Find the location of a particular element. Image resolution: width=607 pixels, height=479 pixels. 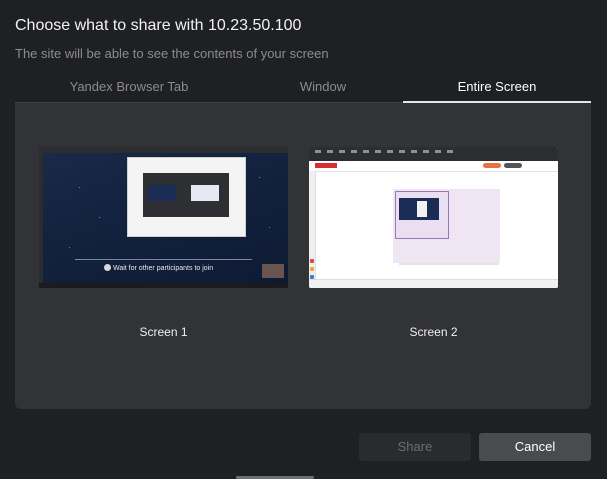

preview-camera-tile is located at coordinates (273, 271).